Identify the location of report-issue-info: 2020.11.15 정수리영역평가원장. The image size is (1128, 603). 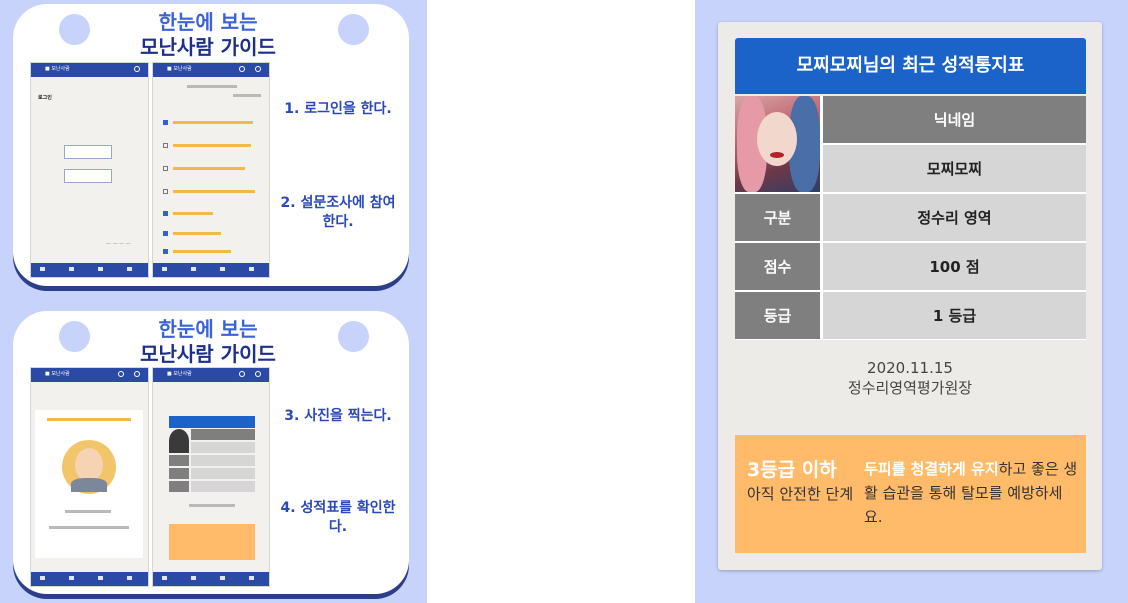
(910, 378).